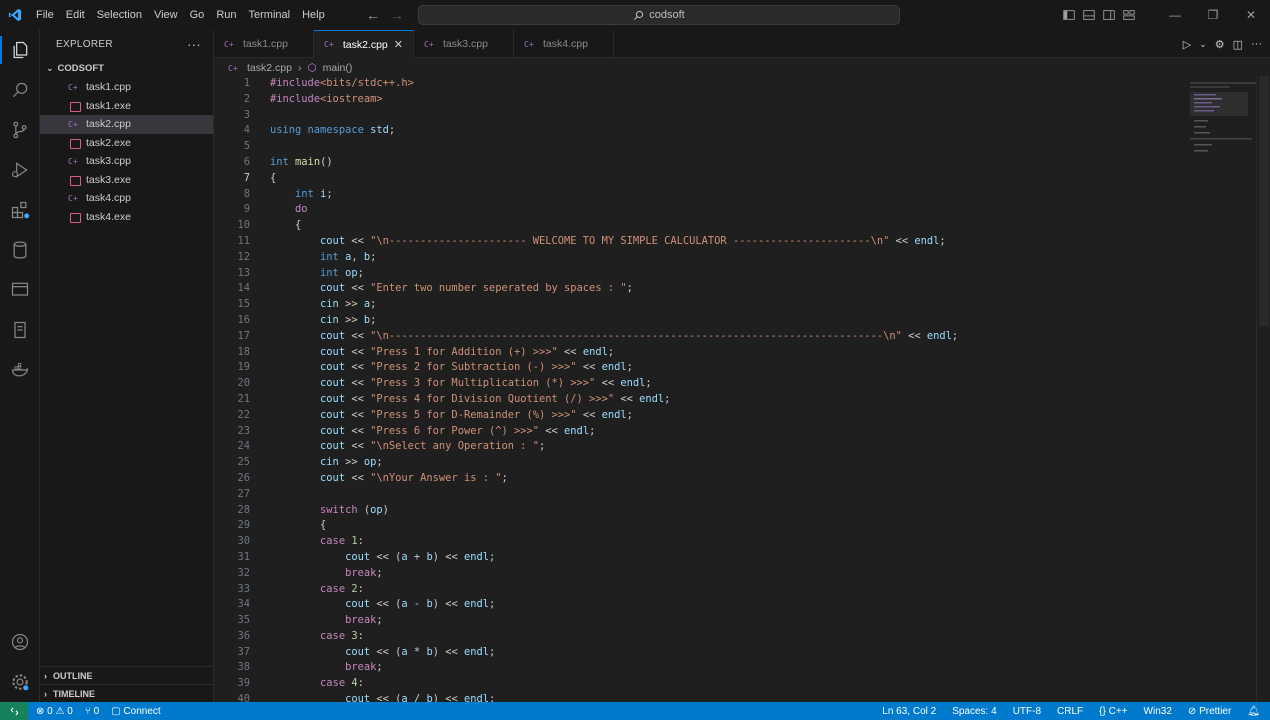 Image resolution: width=1270 pixels, height=720 pixels. Describe the element at coordinates (338, 68) in the screenshot. I see `breadcrumb-symbol: main()` at that location.